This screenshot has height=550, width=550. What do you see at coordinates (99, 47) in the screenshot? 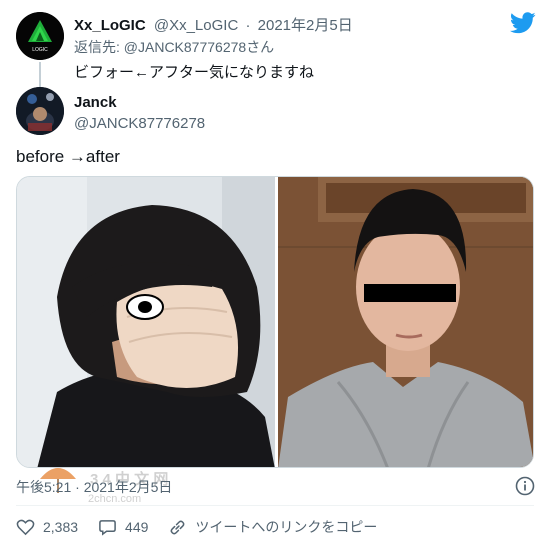
I see `replying-prefix: 返信先:` at bounding box center [99, 47].